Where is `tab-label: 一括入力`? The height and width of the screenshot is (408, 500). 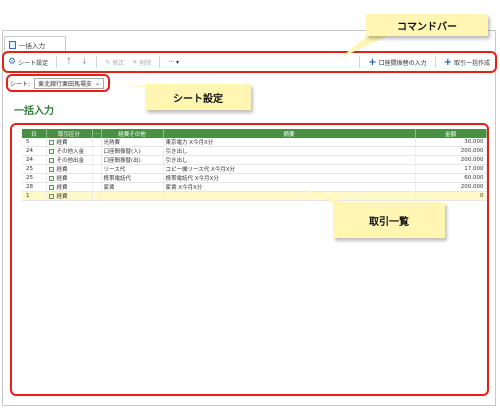
tab-label: 一括入力 is located at coordinates (32, 45).